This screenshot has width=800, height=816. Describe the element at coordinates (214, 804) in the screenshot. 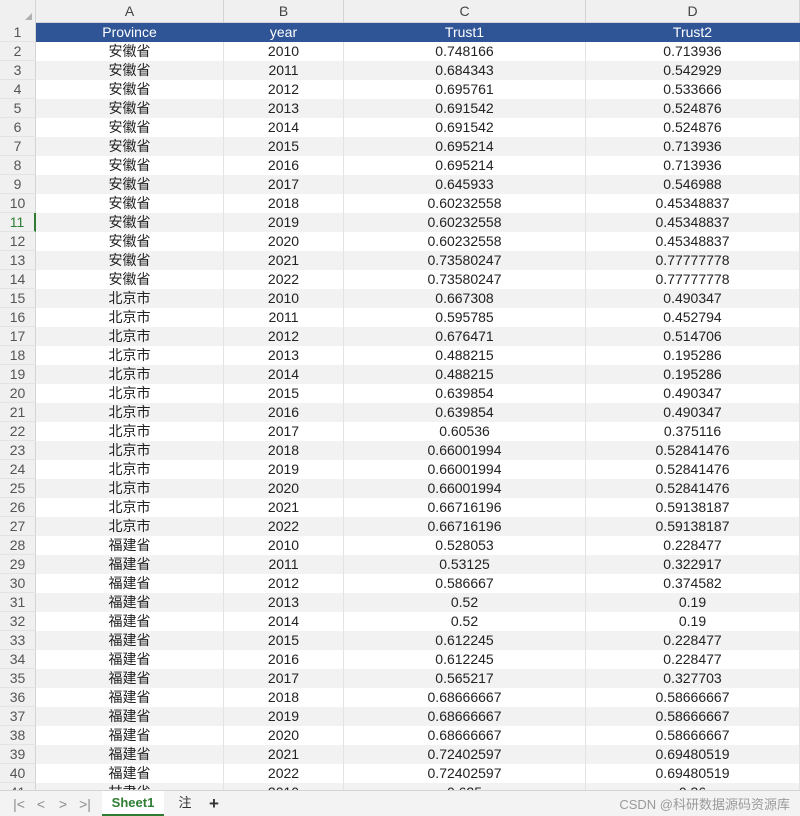

I see `add-sheet-button: +` at that location.